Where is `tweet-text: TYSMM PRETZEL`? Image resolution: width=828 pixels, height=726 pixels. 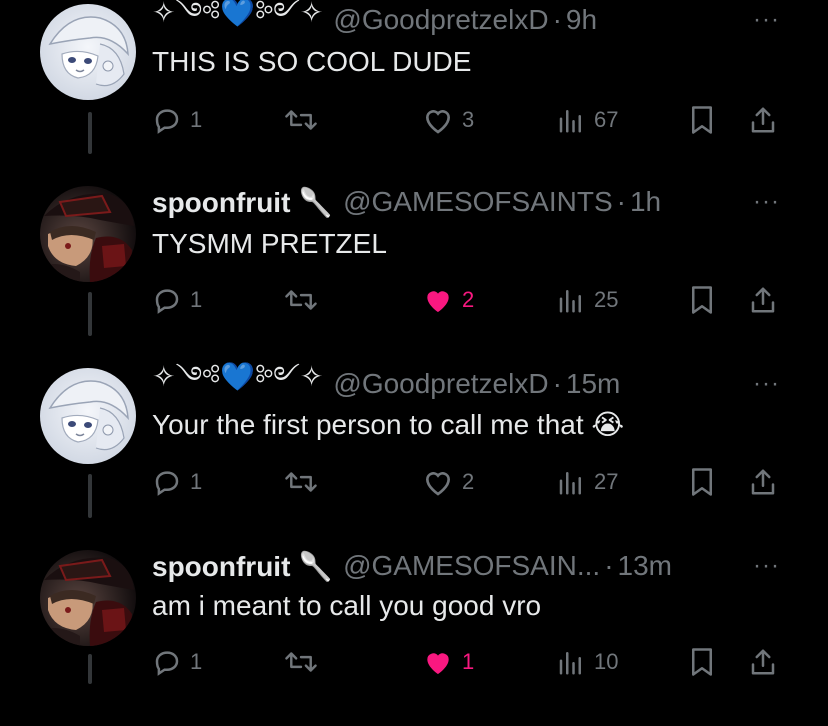 tweet-text: TYSMM PRETZEL is located at coordinates (269, 243).